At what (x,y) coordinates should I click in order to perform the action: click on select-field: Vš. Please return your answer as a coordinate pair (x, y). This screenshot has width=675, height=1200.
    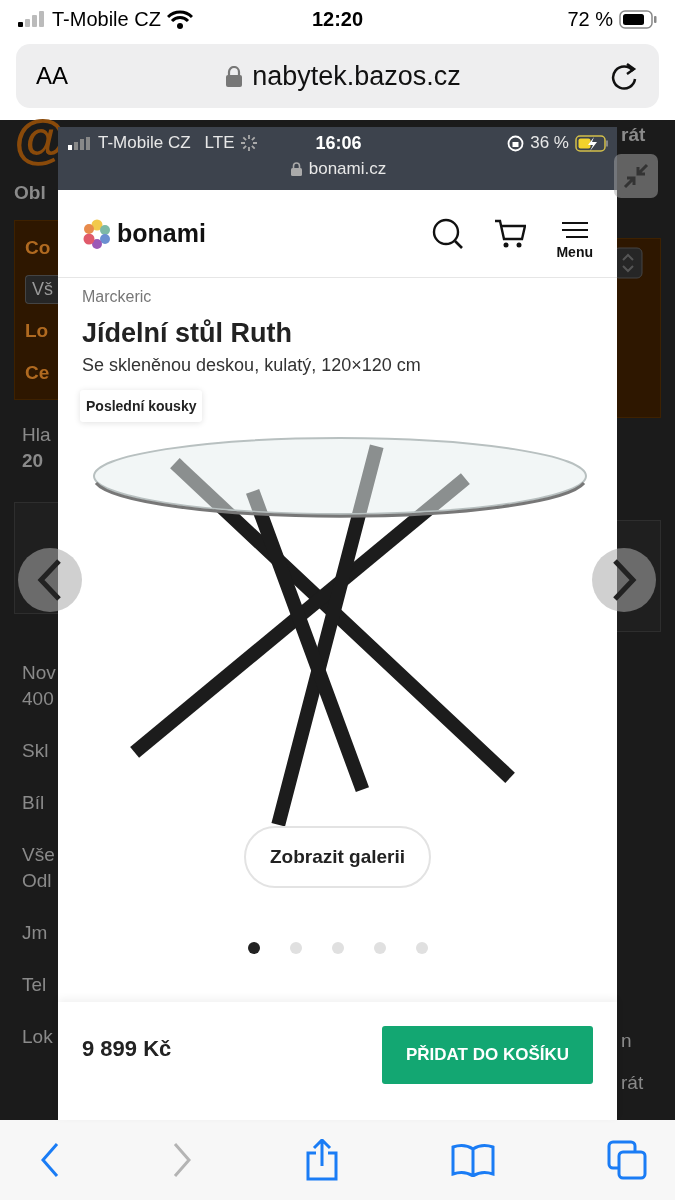
    Looking at the image, I should click on (42, 289).